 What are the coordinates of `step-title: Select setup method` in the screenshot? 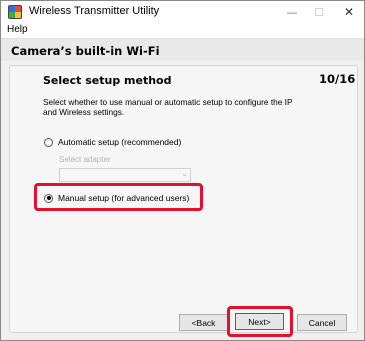 It's located at (107, 80).